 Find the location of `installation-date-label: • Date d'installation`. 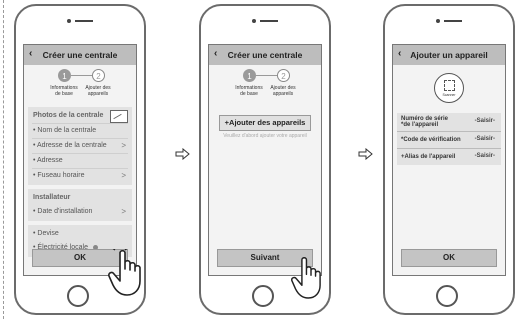

installation-date-label: • Date d'installation is located at coordinates (63, 211).